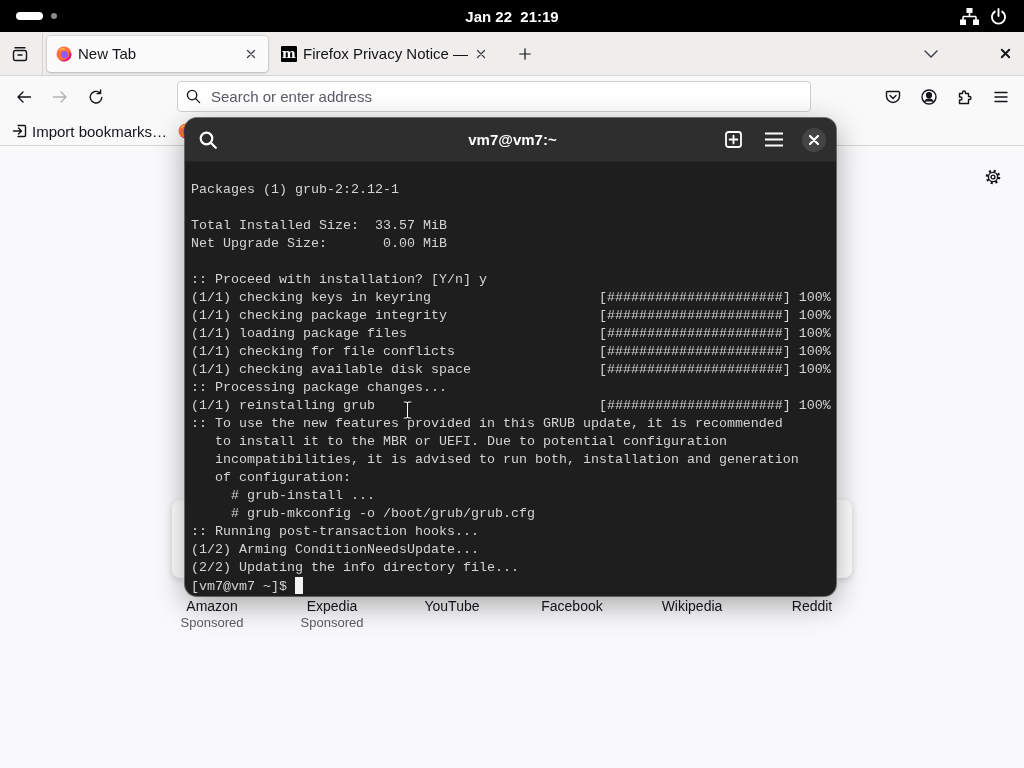  I want to click on network-icon, so click(969, 16).